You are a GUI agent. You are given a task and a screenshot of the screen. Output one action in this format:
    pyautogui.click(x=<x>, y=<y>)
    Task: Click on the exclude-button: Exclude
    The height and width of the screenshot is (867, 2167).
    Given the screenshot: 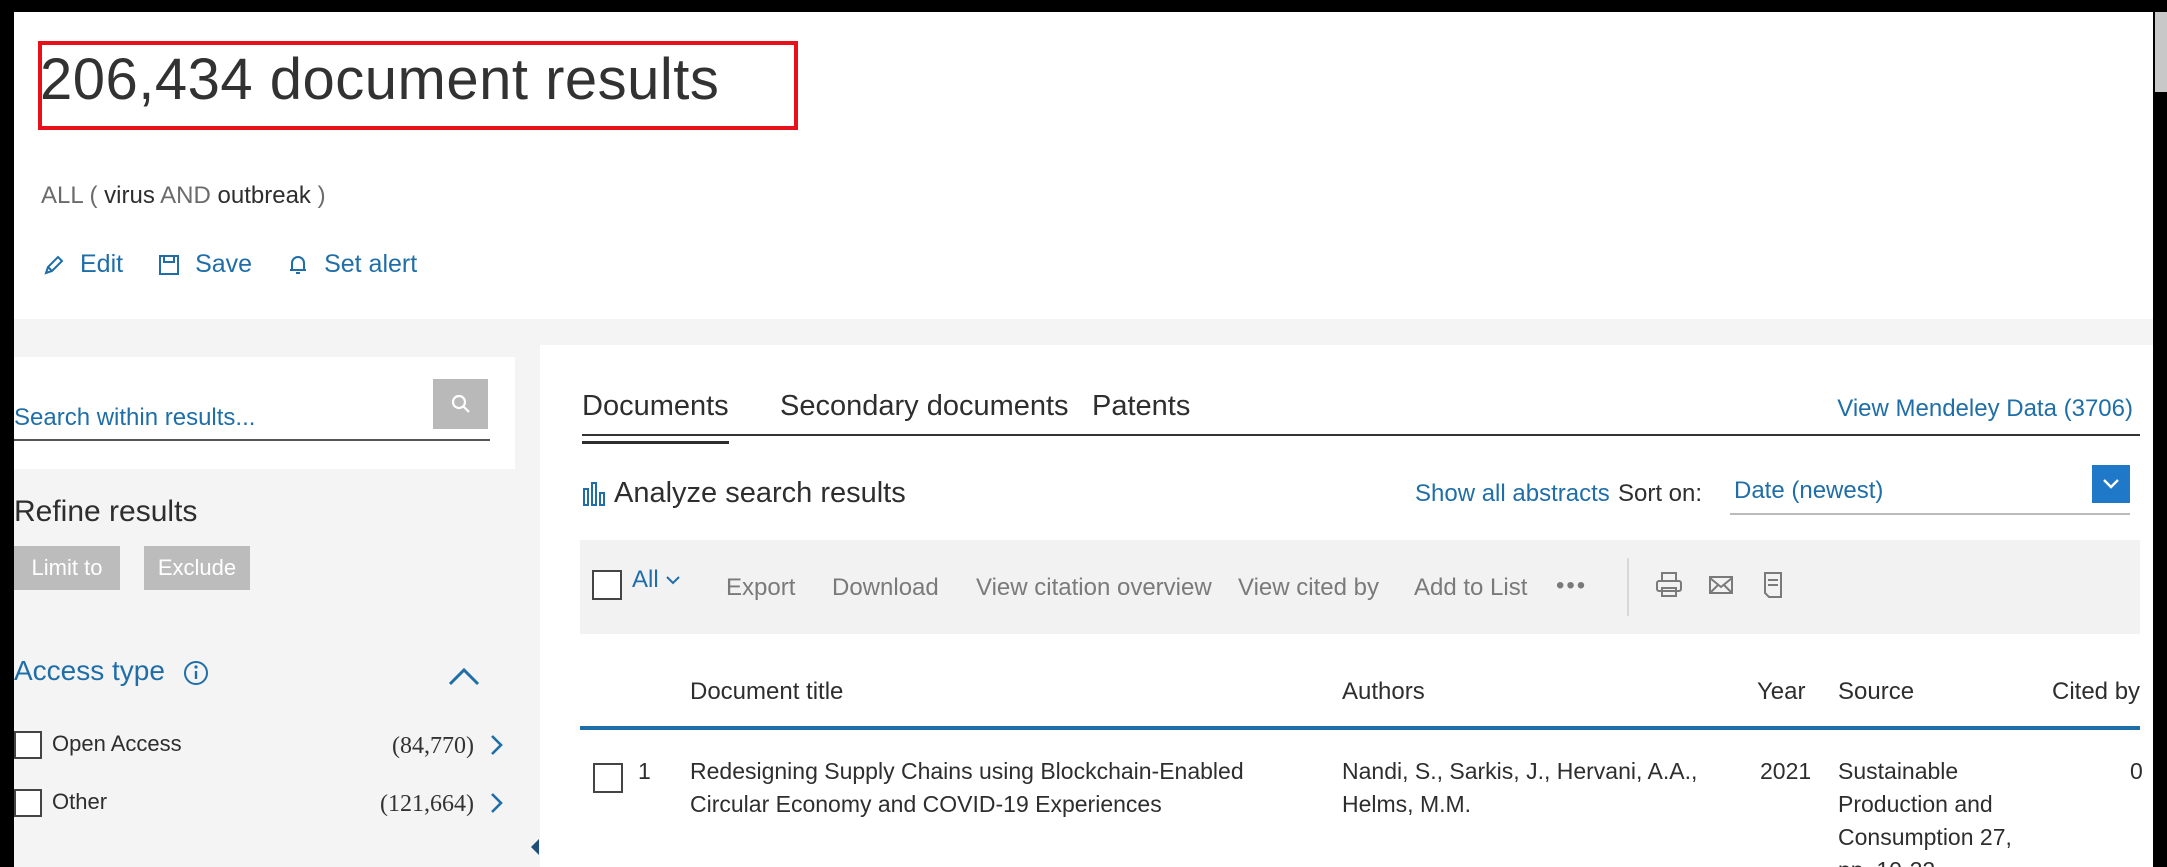 What is the action you would take?
    pyautogui.click(x=197, y=568)
    